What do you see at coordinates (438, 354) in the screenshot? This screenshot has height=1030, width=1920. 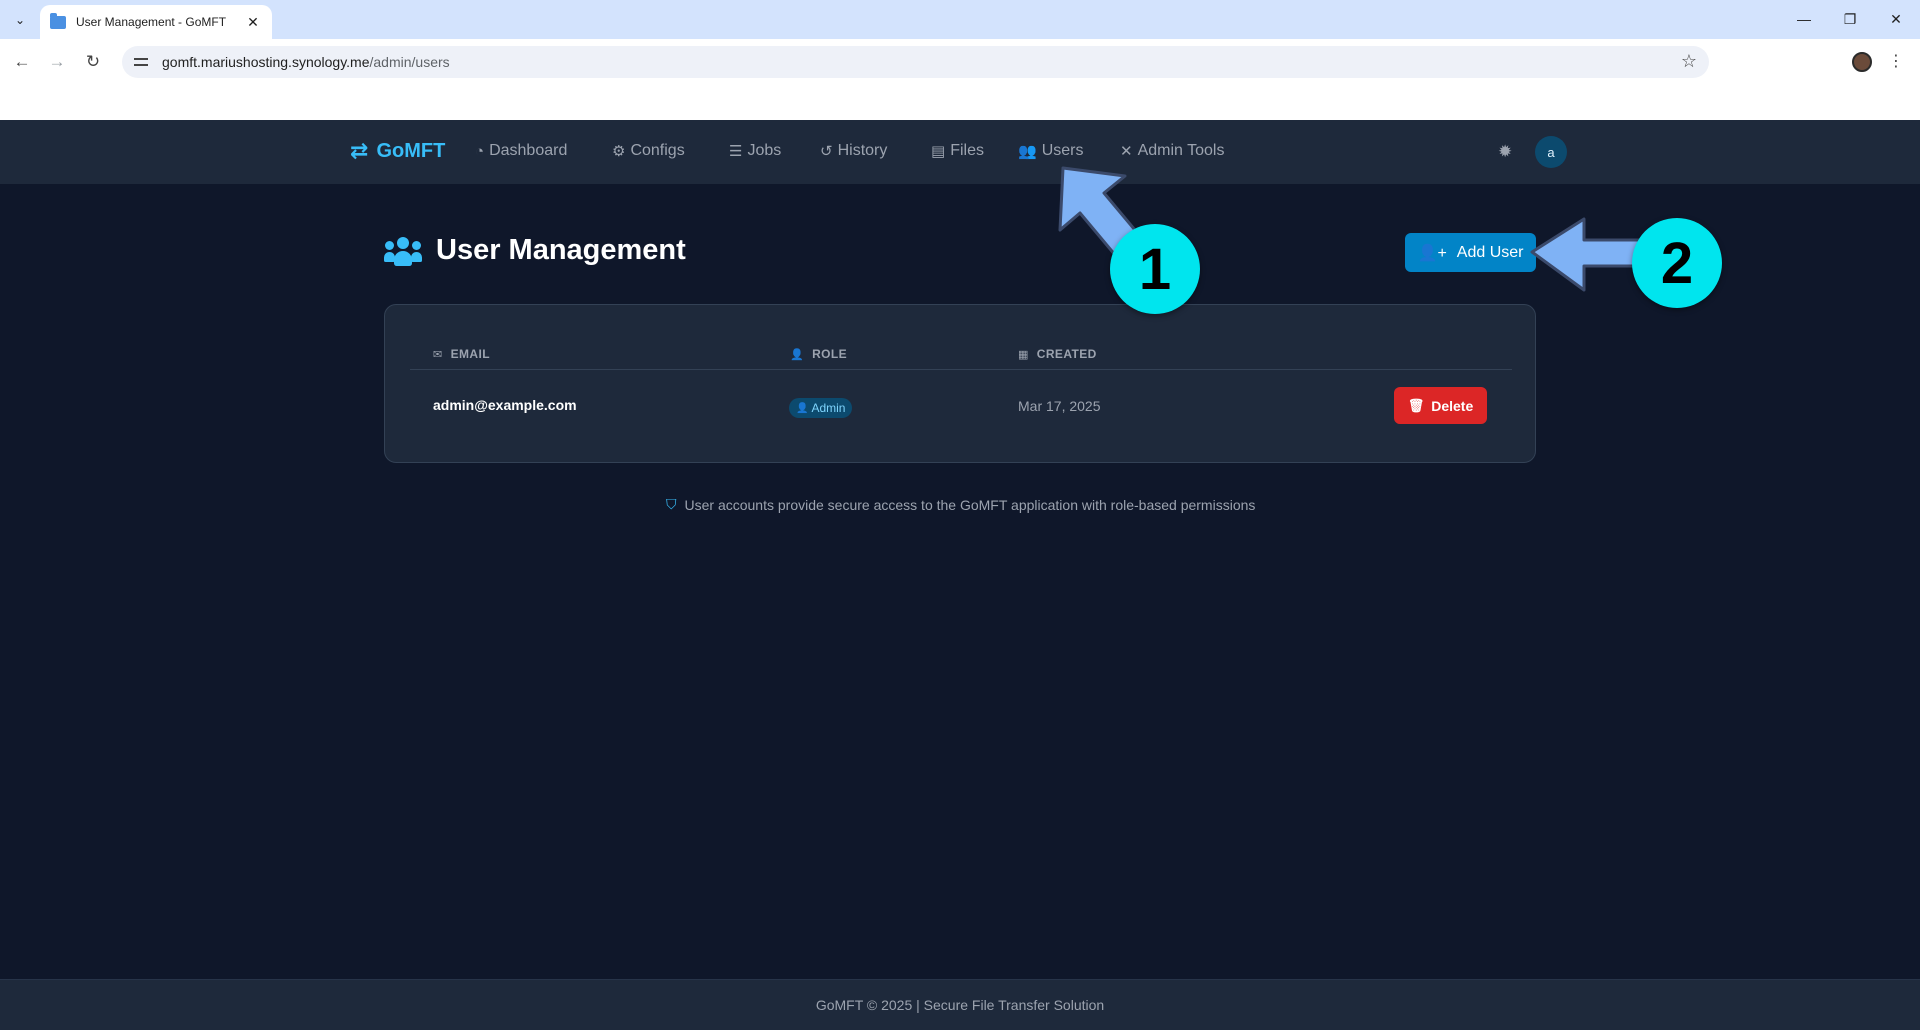 I see `envelope-icon: ✉` at bounding box center [438, 354].